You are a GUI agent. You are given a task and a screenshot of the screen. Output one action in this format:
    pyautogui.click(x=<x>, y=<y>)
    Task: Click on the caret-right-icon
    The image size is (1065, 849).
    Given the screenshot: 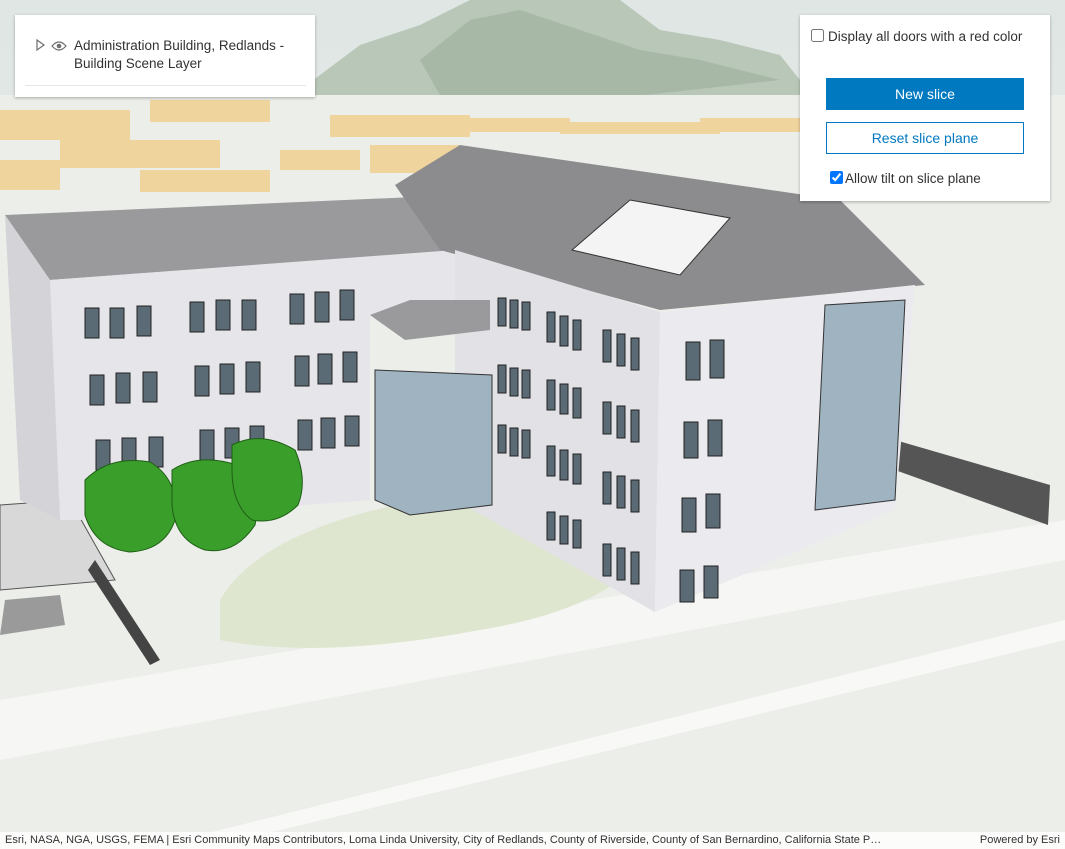 What is the action you would take?
    pyautogui.click(x=41, y=45)
    